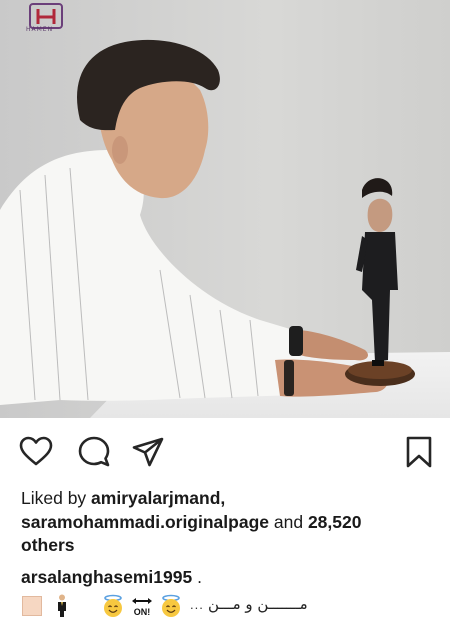 The height and width of the screenshot is (631, 450). I want to click on liker-username-1: amiryalarjmand, so click(155, 498).